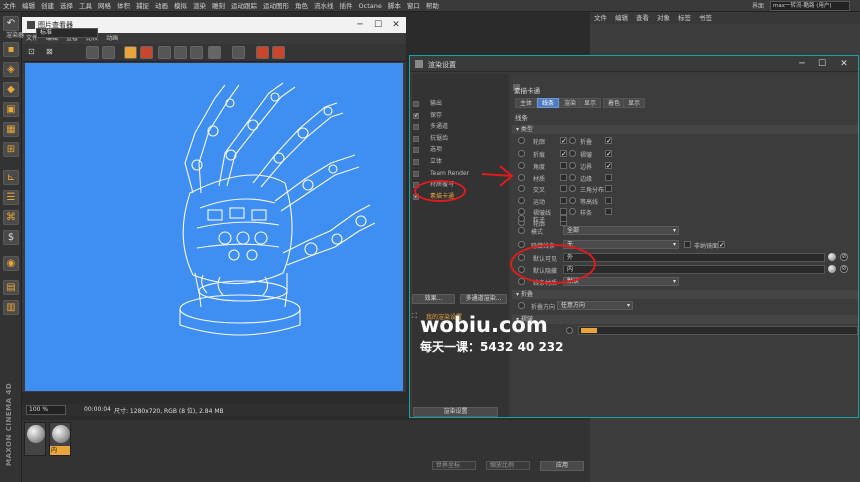  Describe the element at coordinates (11, 23) in the screenshot. I see `undo-icon: ↶` at that location.